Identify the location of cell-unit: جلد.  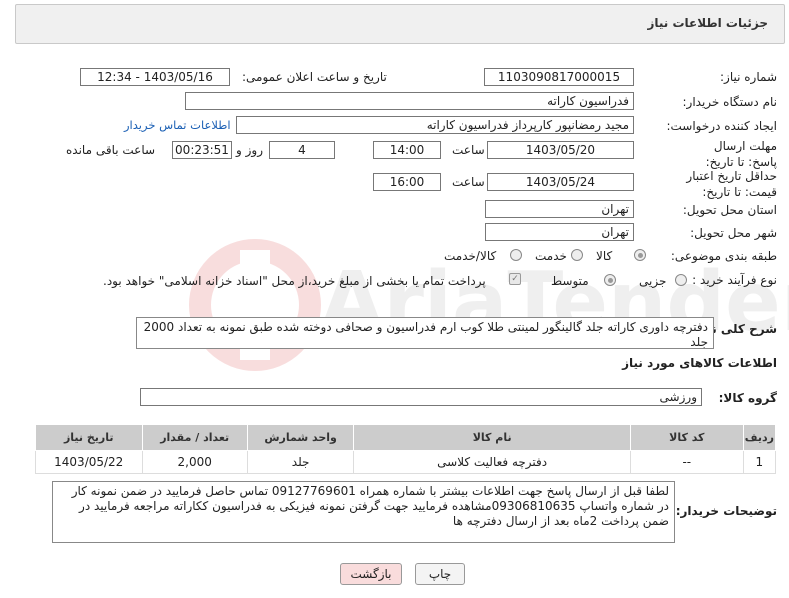
(300, 462).